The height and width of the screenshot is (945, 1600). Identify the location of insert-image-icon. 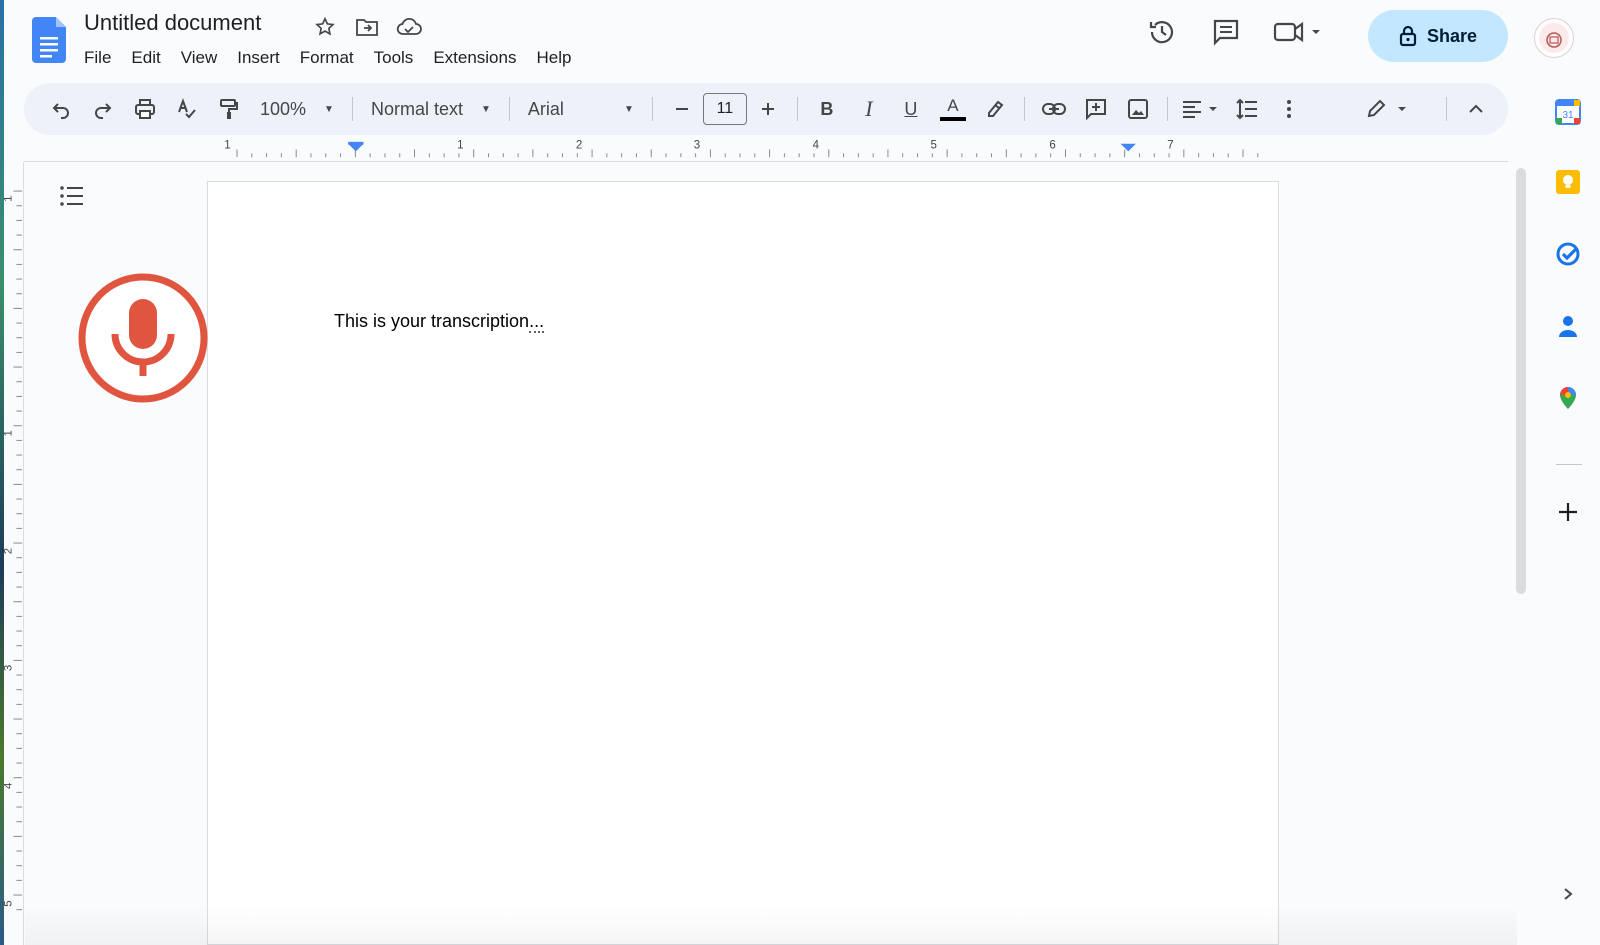
(1138, 109).